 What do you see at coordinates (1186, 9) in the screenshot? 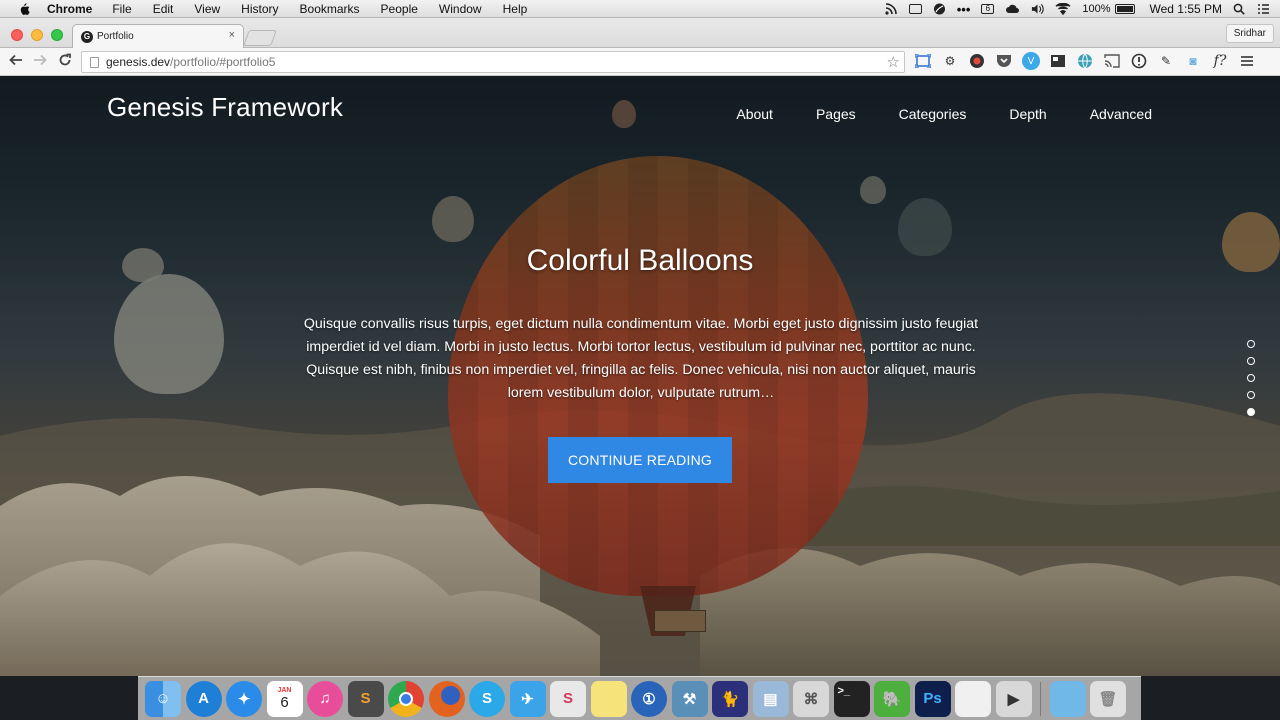
I see `clock: Wed 1:55 PM` at bounding box center [1186, 9].